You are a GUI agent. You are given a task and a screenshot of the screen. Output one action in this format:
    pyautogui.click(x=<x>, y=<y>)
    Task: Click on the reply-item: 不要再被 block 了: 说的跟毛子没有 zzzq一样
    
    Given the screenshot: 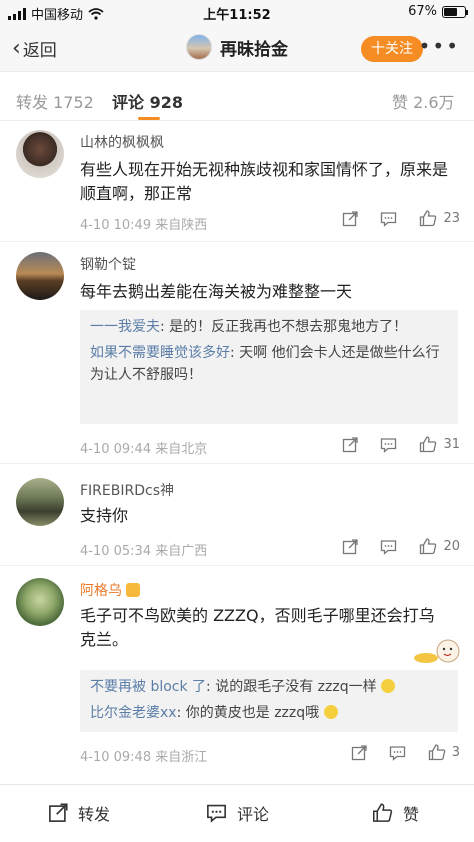 What is the action you would take?
    pyautogui.click(x=269, y=687)
    